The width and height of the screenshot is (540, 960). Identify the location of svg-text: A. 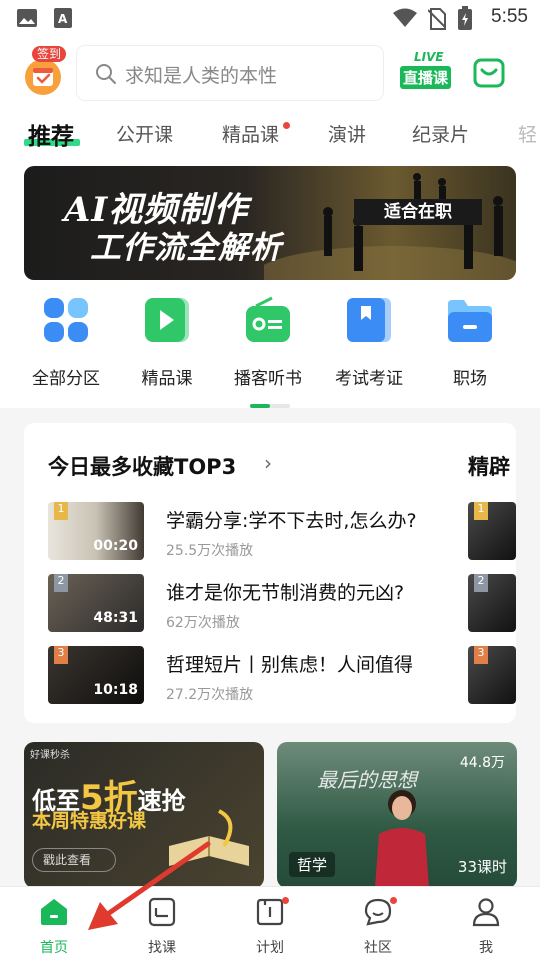
(63, 19).